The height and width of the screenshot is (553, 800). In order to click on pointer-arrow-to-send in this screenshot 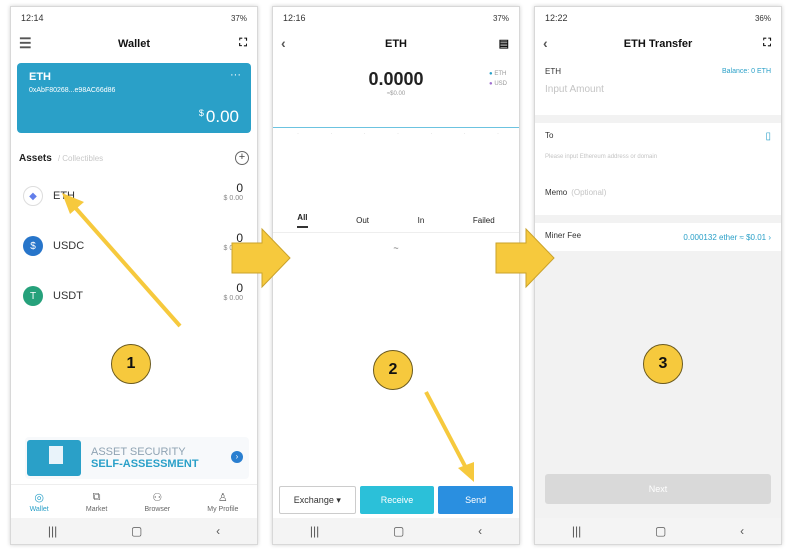, I will do `click(449, 436)`.